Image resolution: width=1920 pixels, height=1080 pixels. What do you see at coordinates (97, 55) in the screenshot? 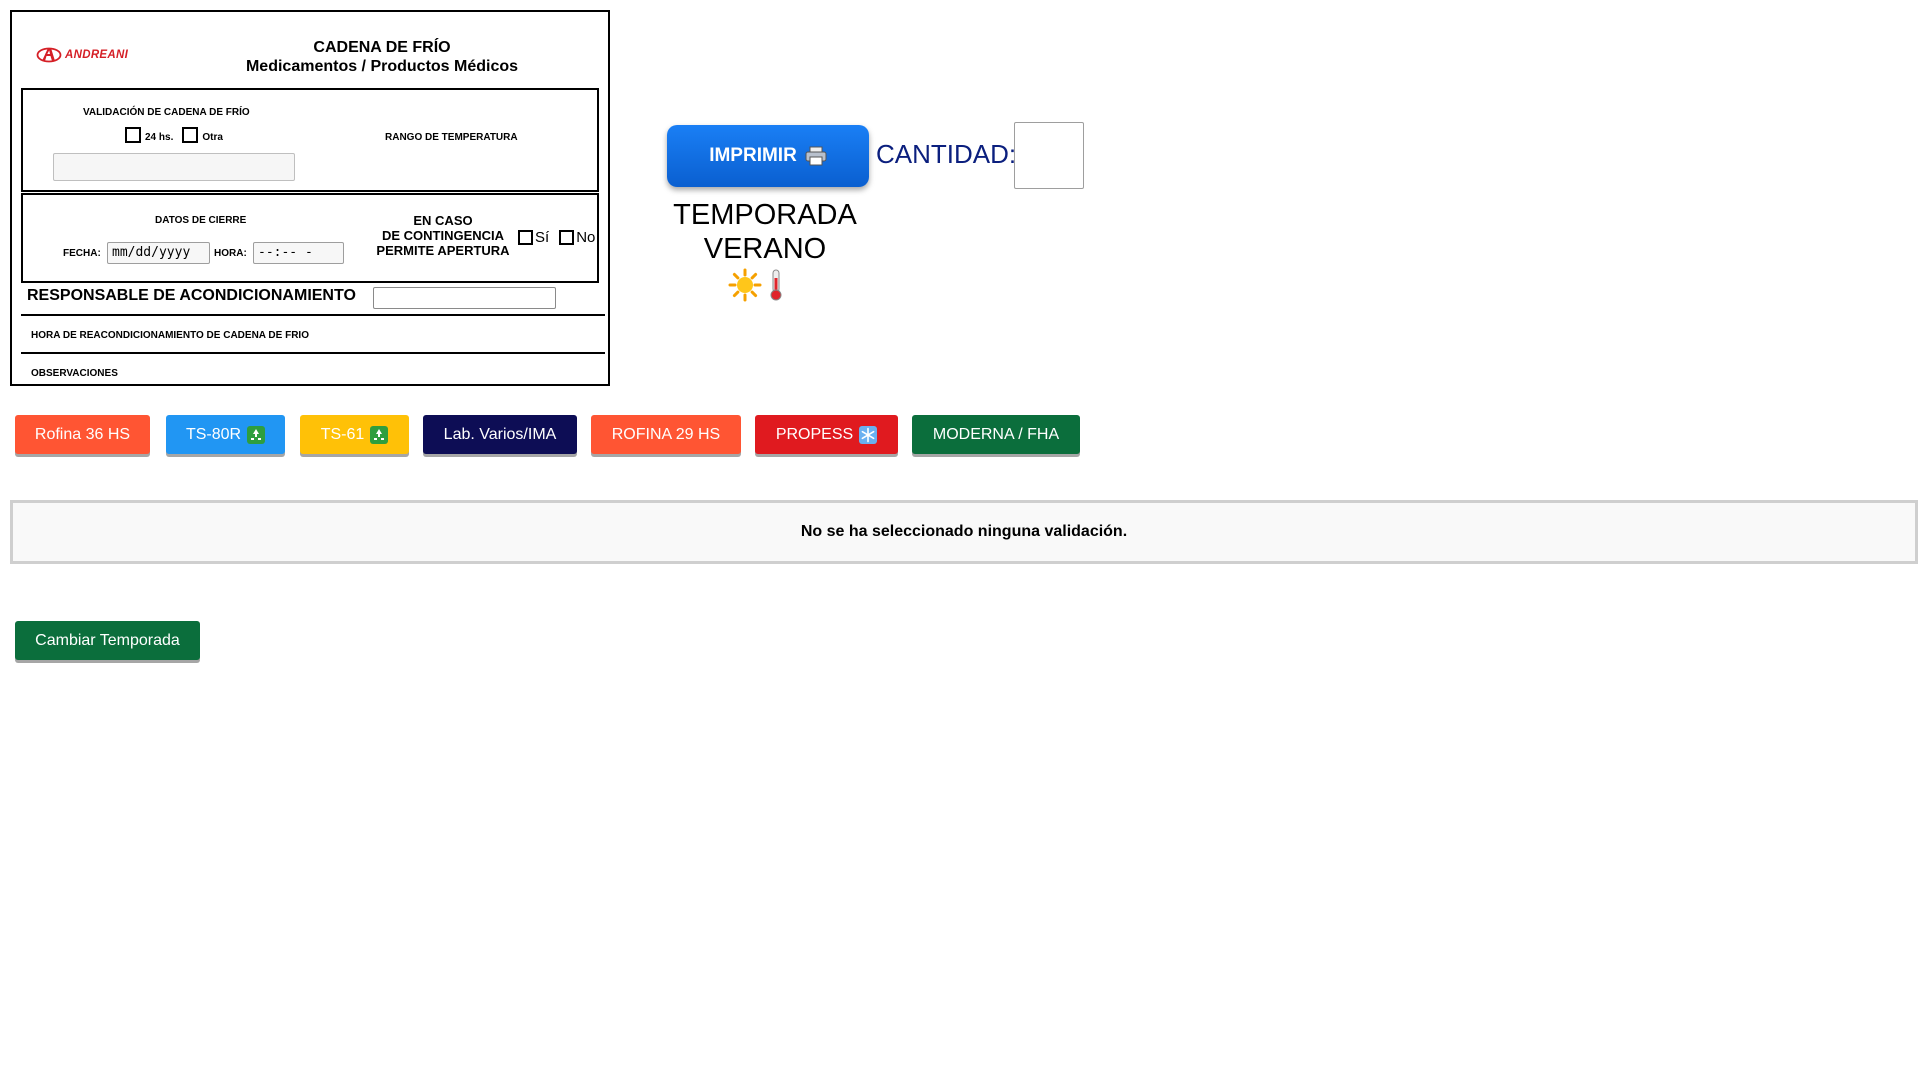
I see `logo-text: ANDREANI` at bounding box center [97, 55].